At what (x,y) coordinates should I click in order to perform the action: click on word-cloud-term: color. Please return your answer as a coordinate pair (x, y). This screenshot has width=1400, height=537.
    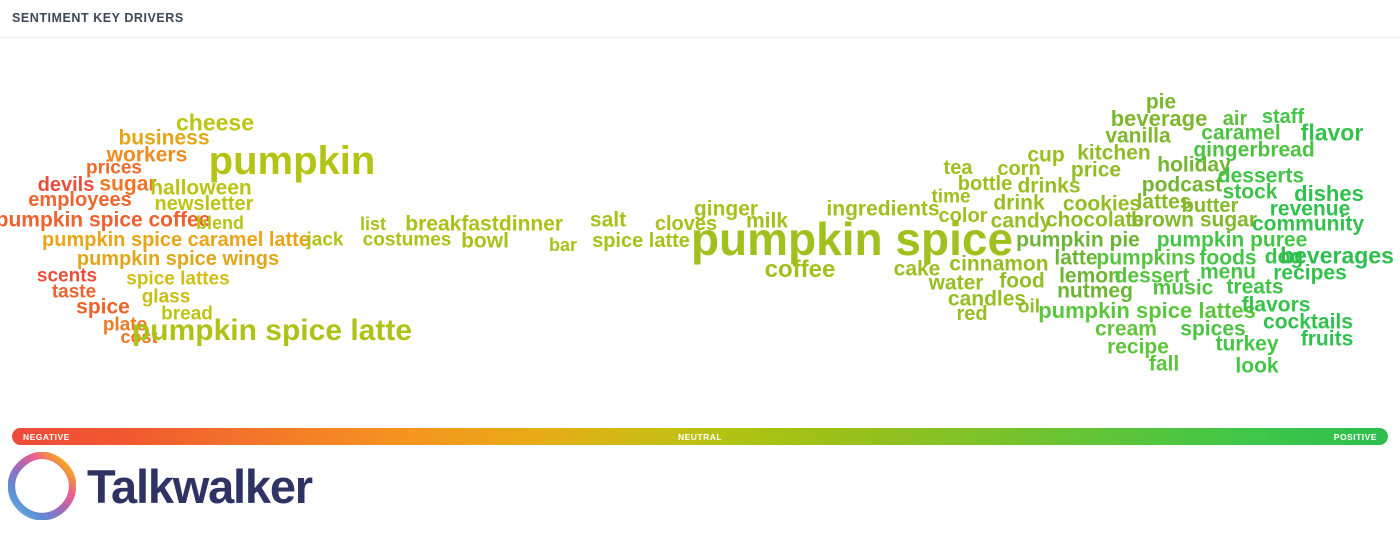
    Looking at the image, I should click on (963, 216).